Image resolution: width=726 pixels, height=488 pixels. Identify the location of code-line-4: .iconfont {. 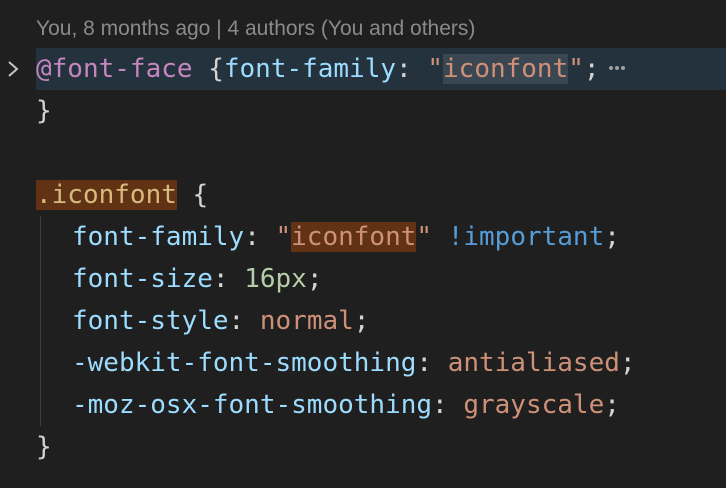
(122, 195).